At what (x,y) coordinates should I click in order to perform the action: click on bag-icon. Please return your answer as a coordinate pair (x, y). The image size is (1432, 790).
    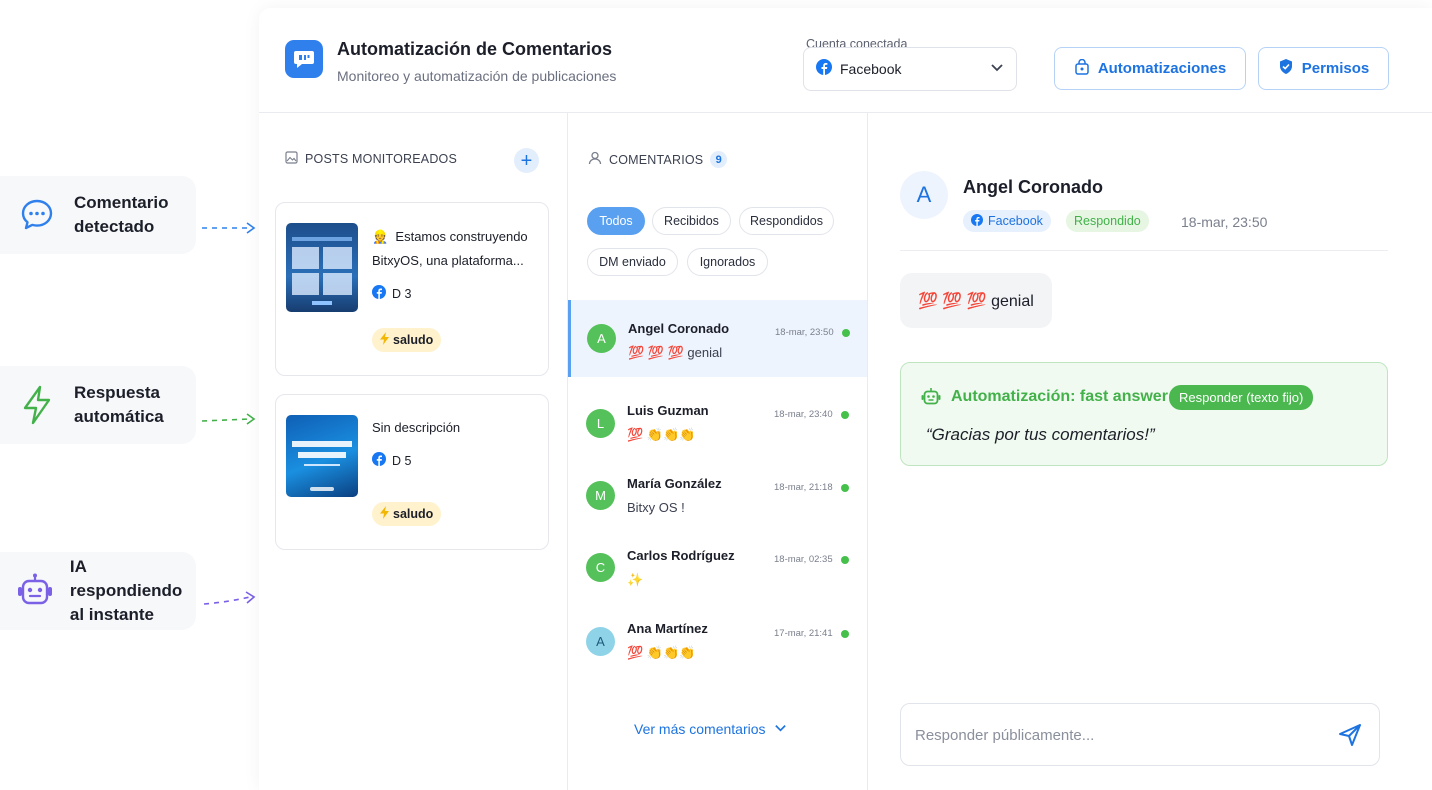
    Looking at the image, I should click on (1082, 68).